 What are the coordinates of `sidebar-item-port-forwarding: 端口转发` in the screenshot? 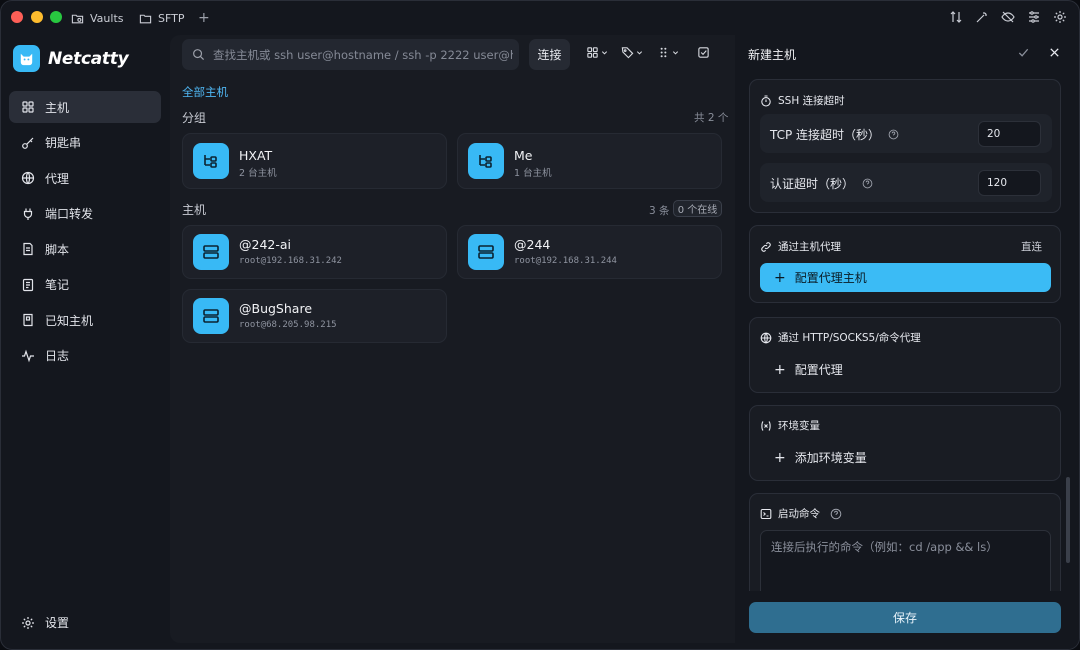 It's located at (85, 214).